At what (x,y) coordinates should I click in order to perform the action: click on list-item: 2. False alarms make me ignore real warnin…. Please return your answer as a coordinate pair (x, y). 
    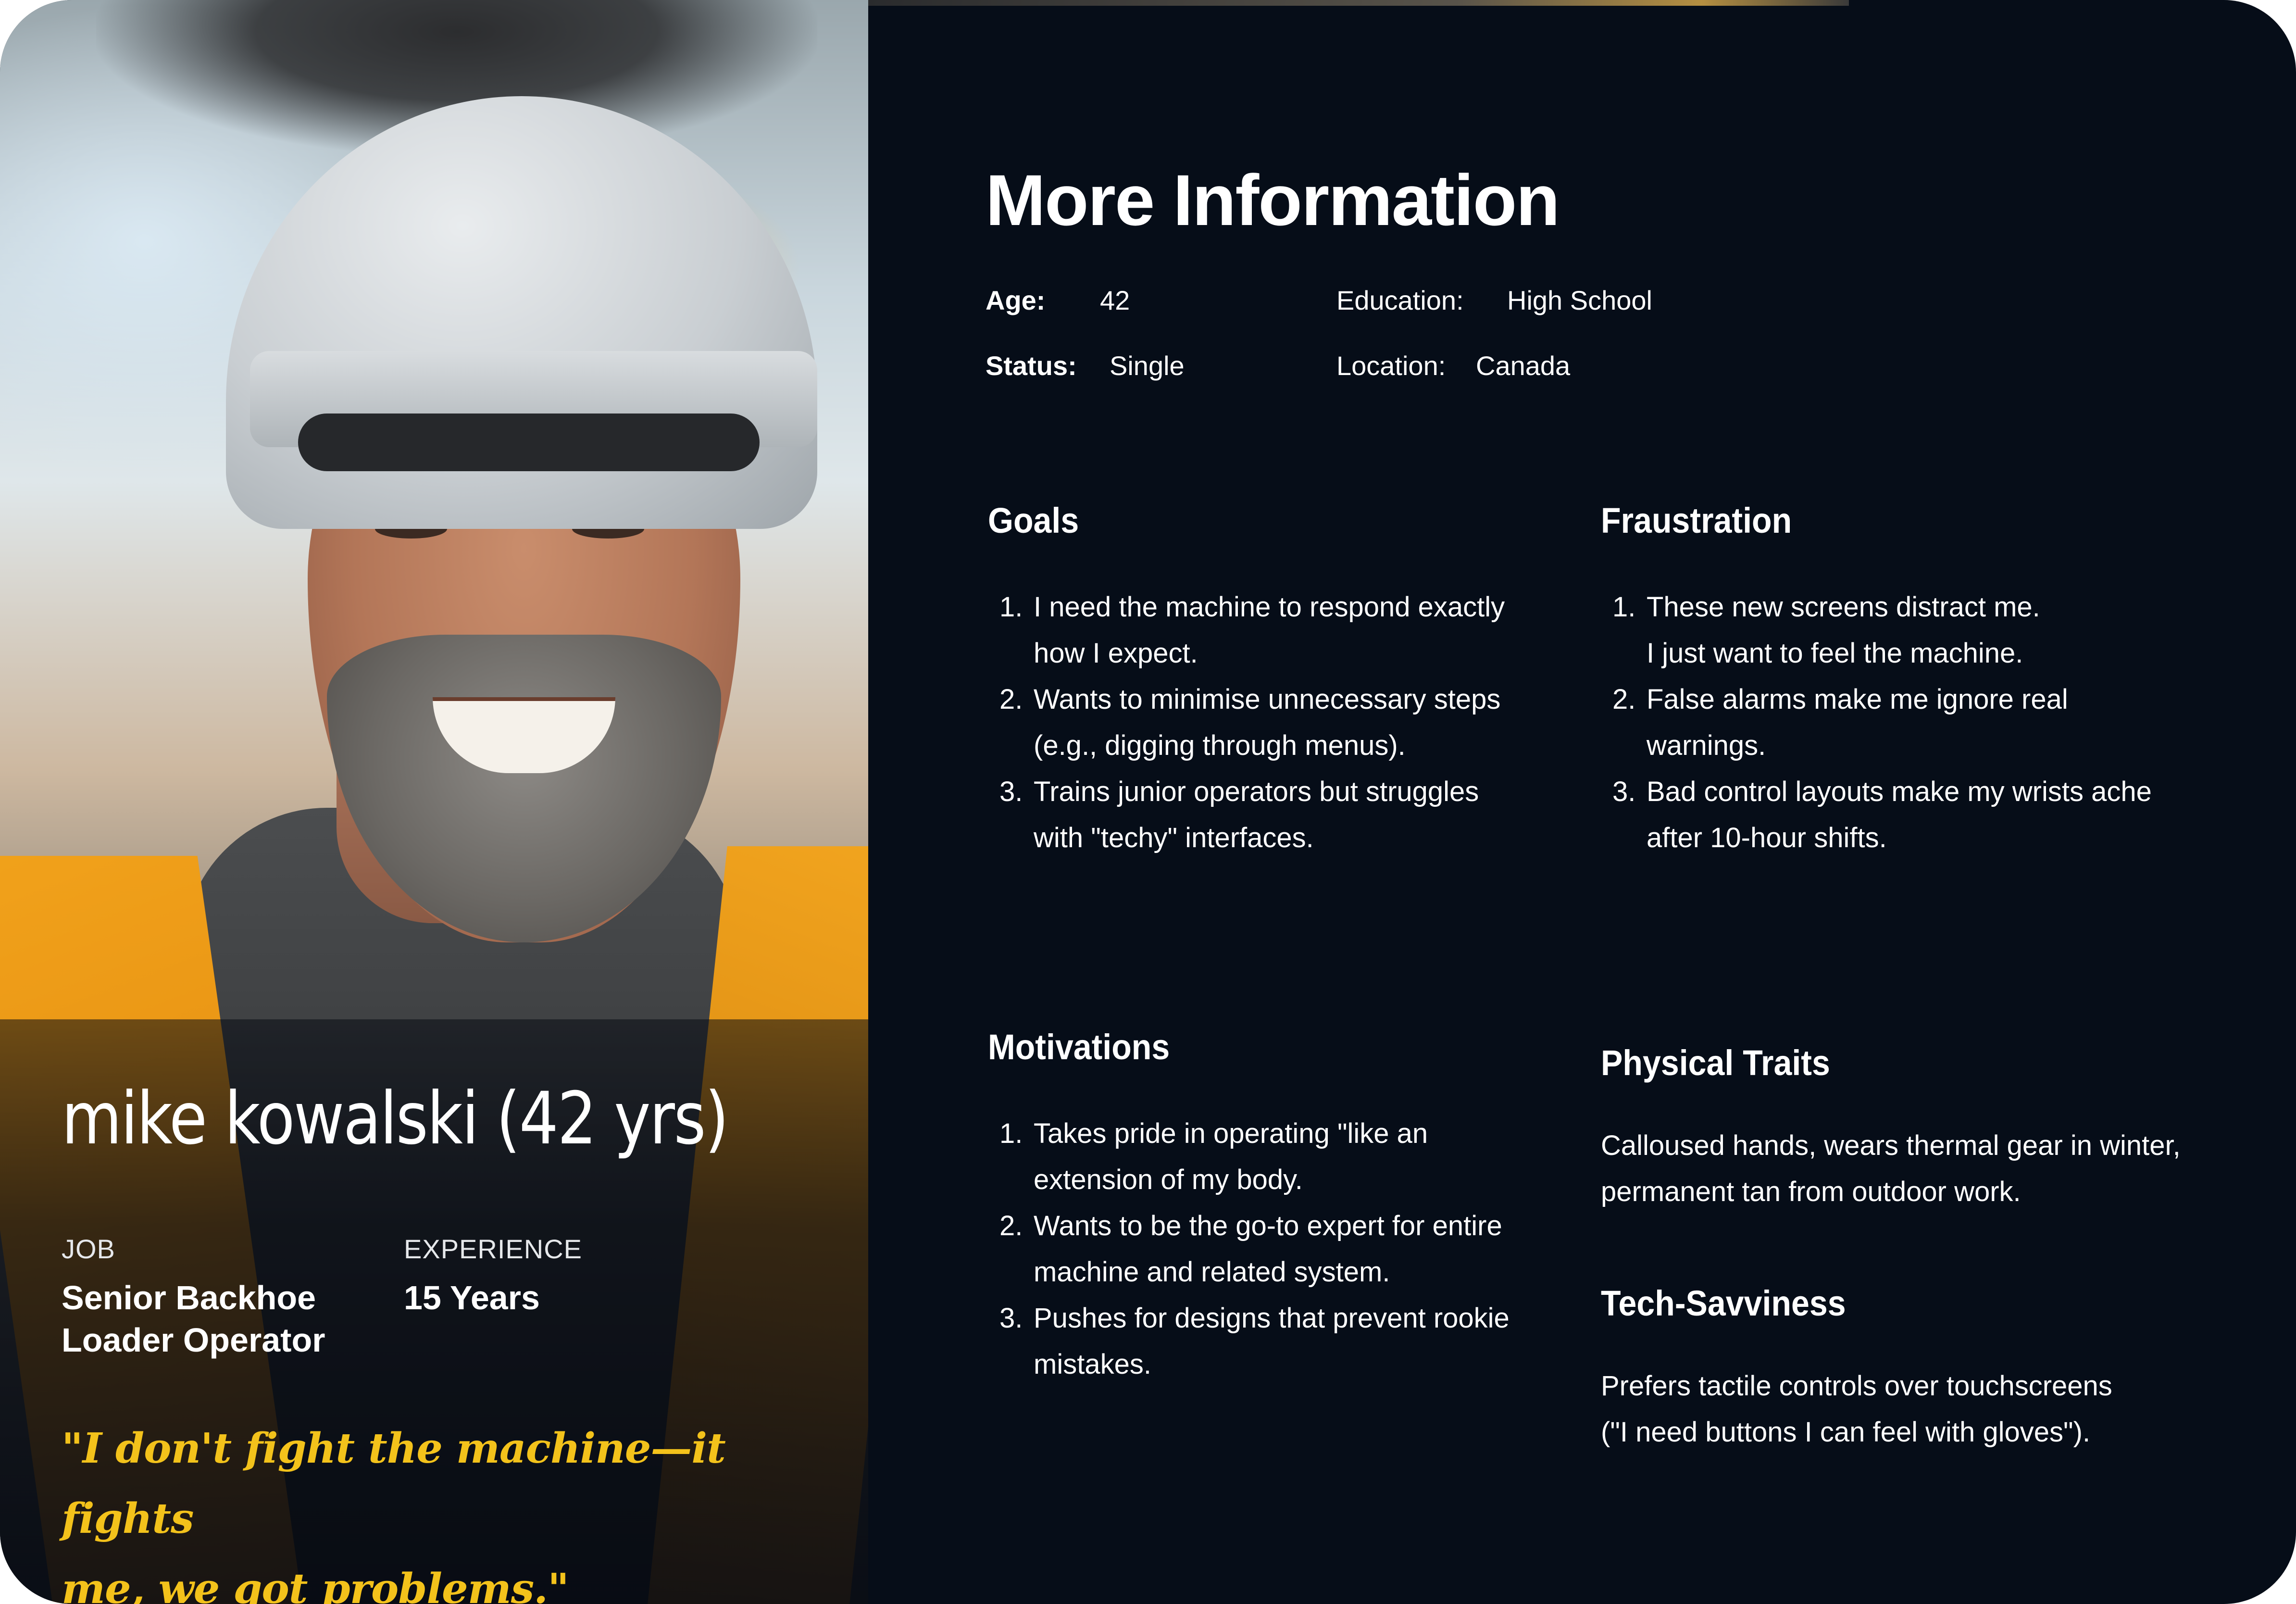
    Looking at the image, I should click on (1876, 723).